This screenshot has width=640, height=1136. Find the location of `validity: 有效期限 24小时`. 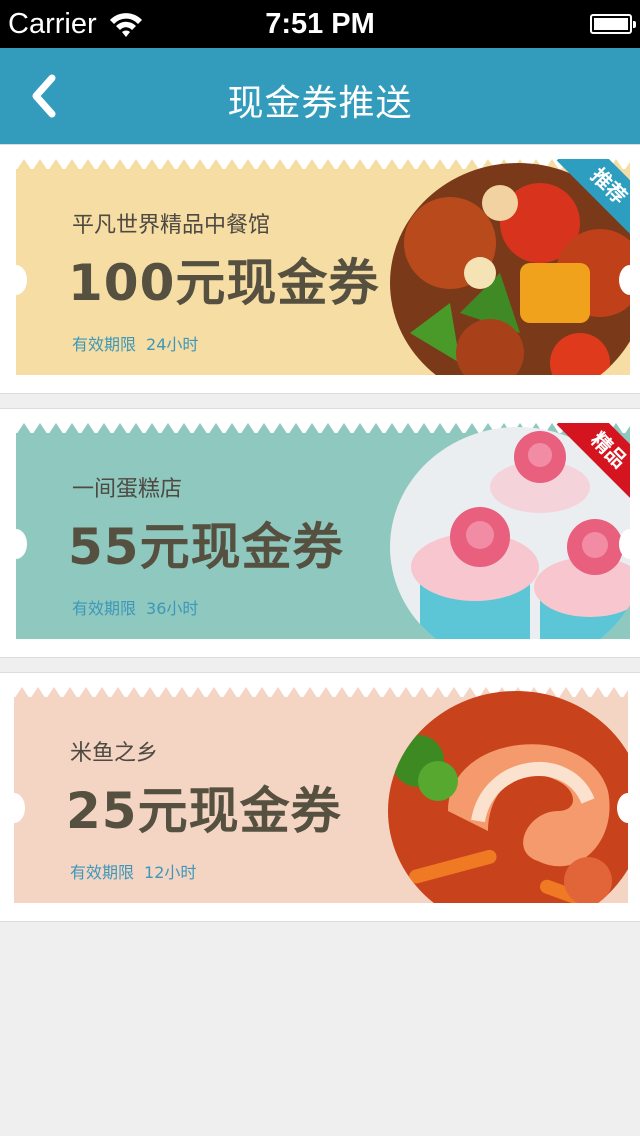

validity: 有效期限 24小时 is located at coordinates (140, 343).